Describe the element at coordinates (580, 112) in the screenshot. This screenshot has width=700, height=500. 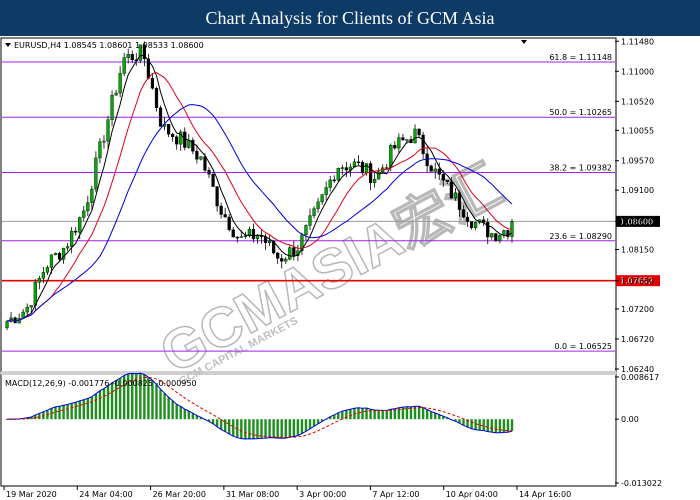
I see `fib-label: 50.0 = 1.10265` at that location.